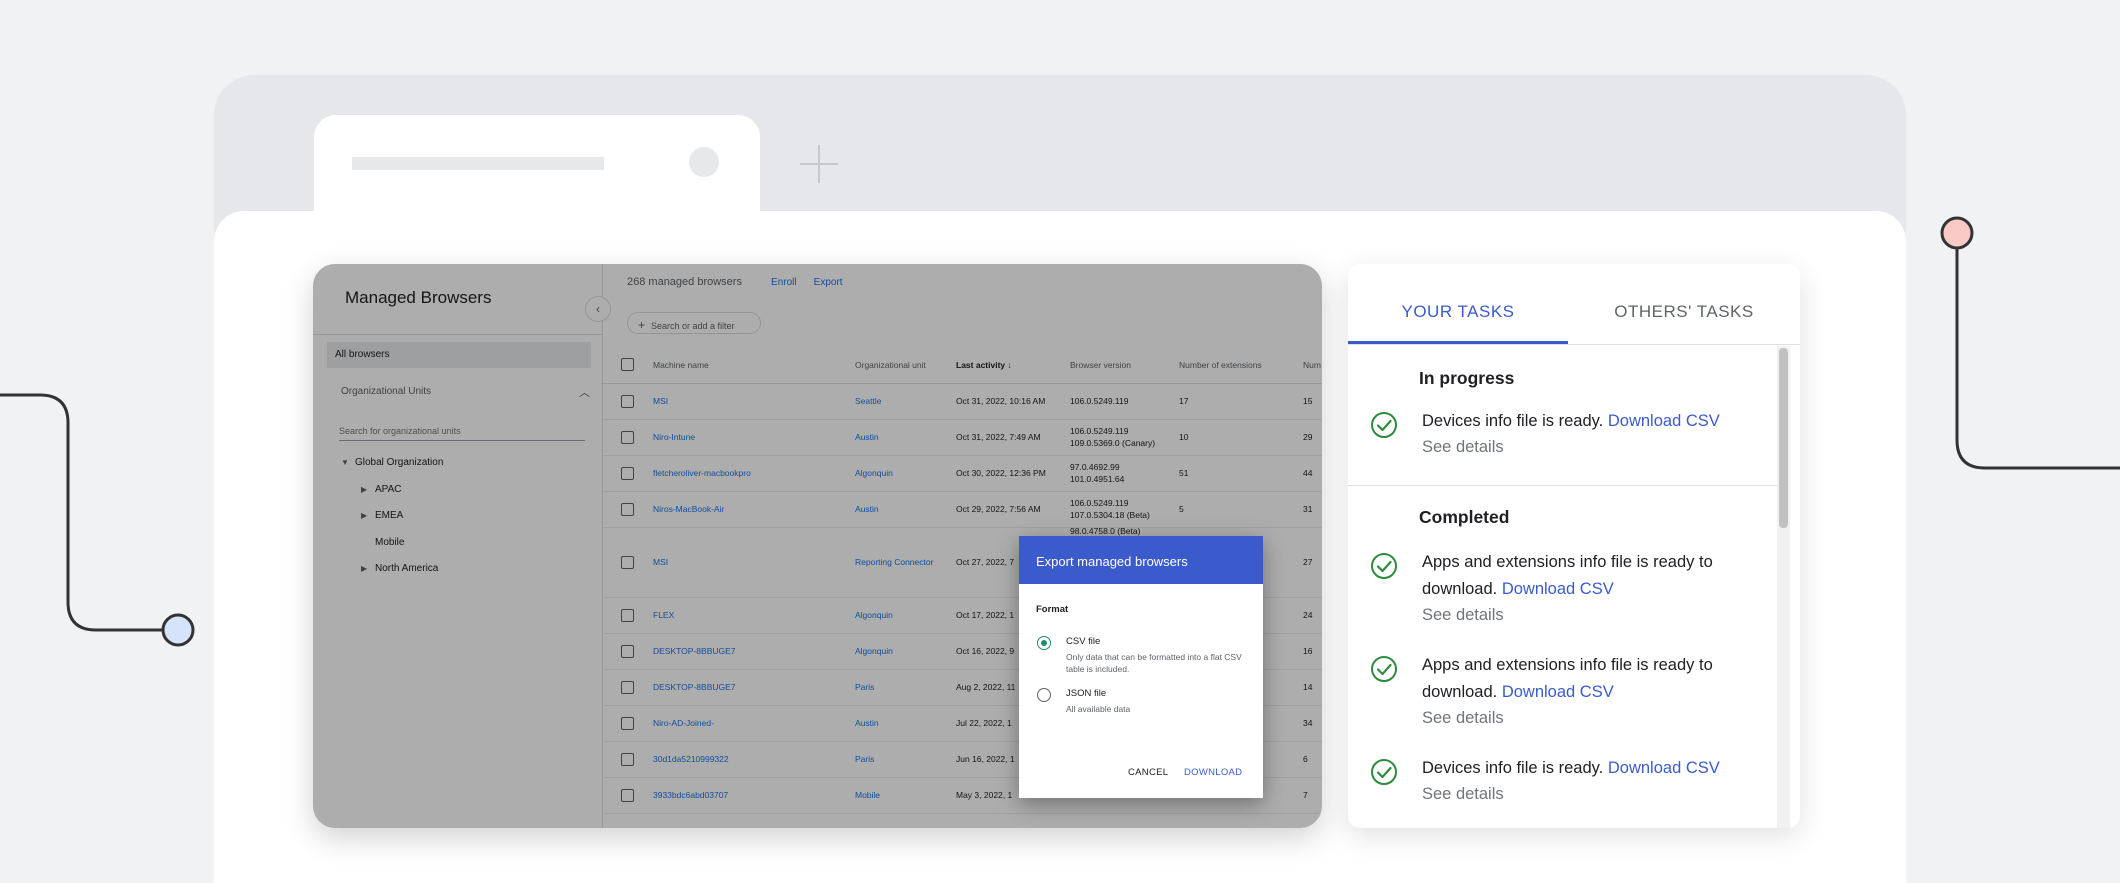 This screenshot has height=883, width=2120. I want to click on tab-close-placeholder, so click(704, 162).